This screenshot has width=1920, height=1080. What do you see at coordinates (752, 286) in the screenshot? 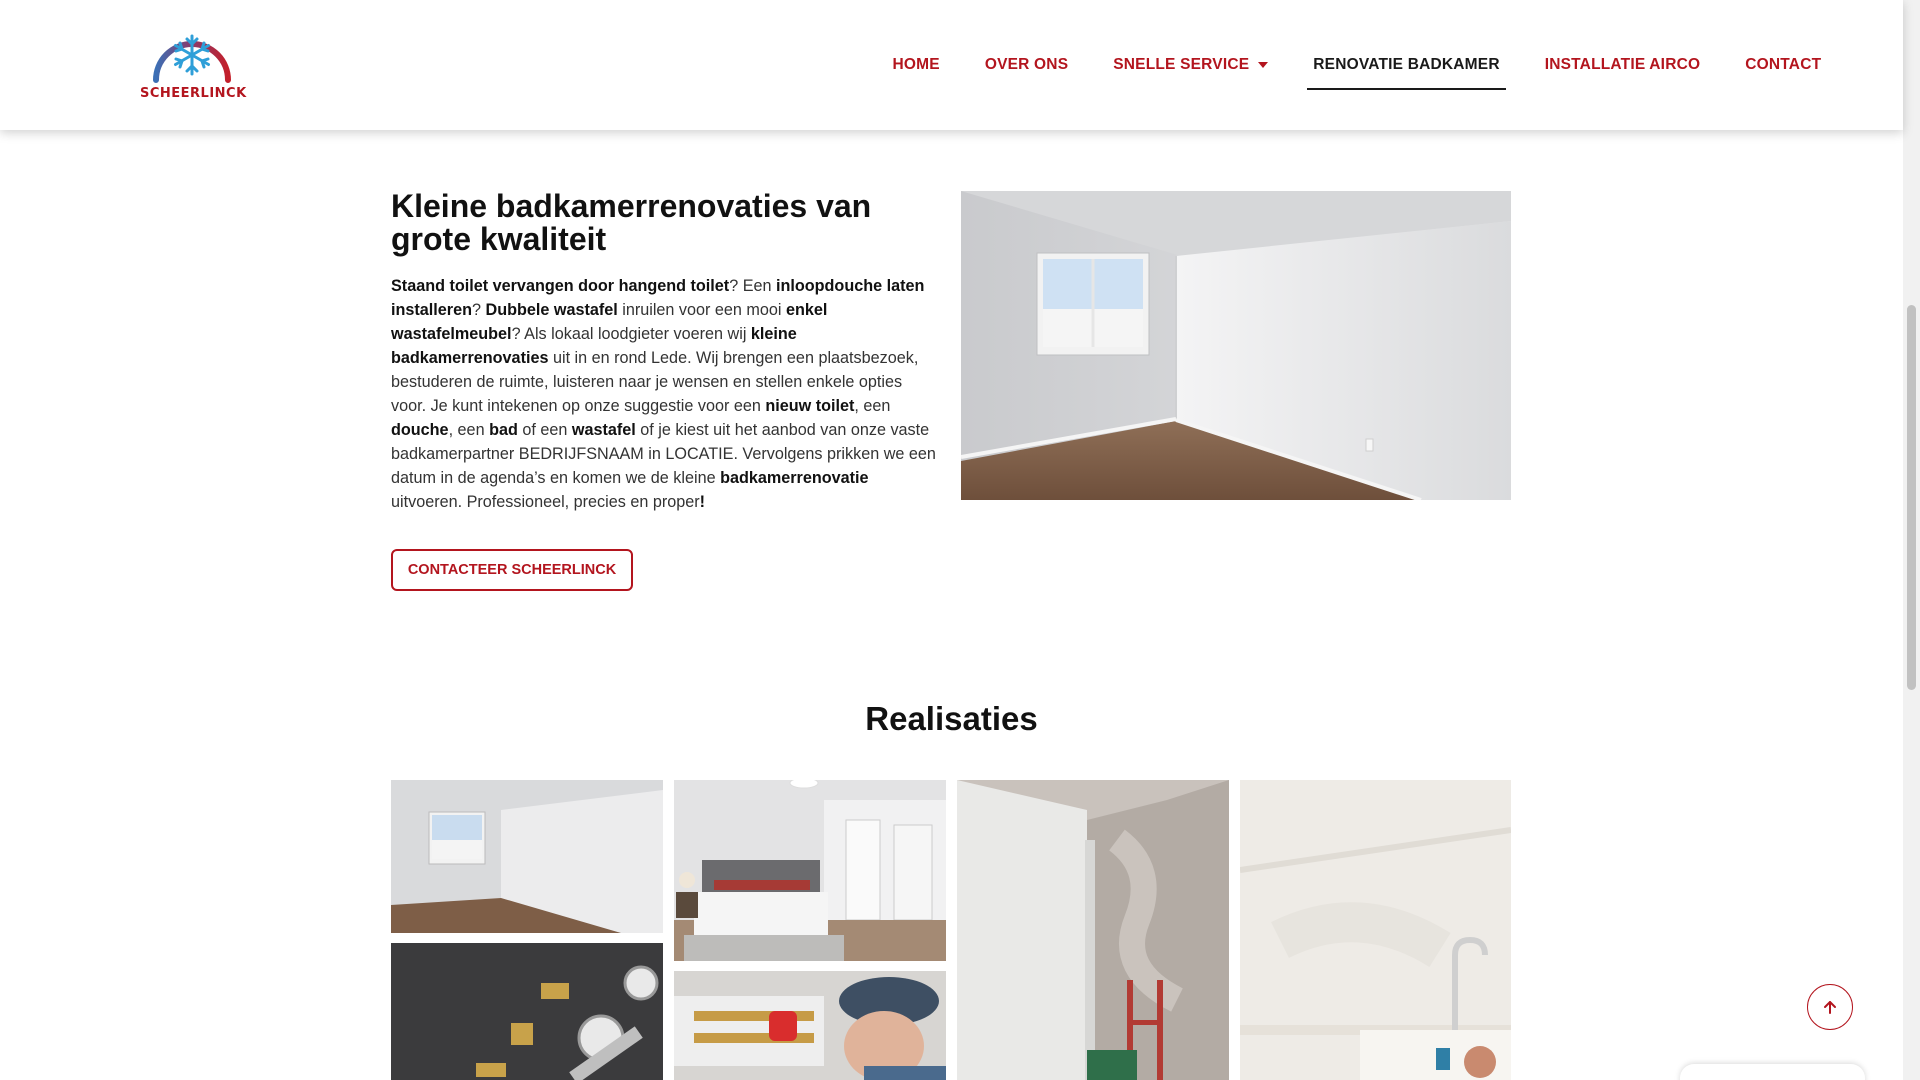
I see `text-segment: ? Een` at bounding box center [752, 286].